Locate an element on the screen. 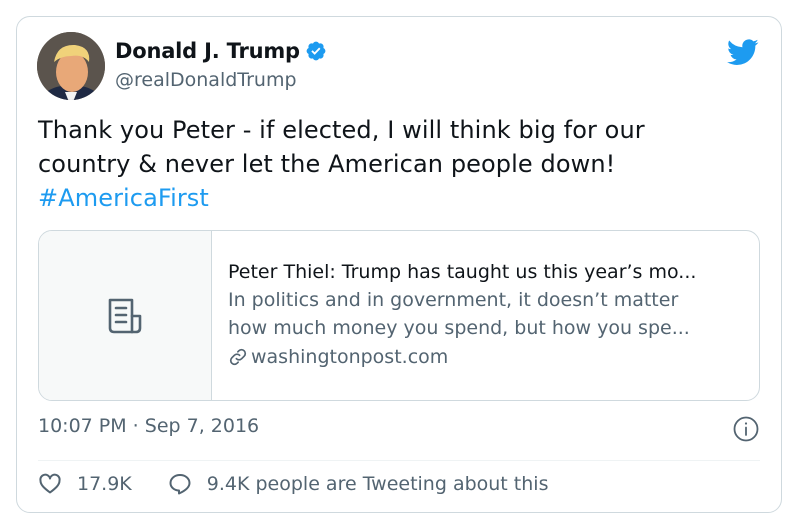  article-icon is located at coordinates (125, 315).